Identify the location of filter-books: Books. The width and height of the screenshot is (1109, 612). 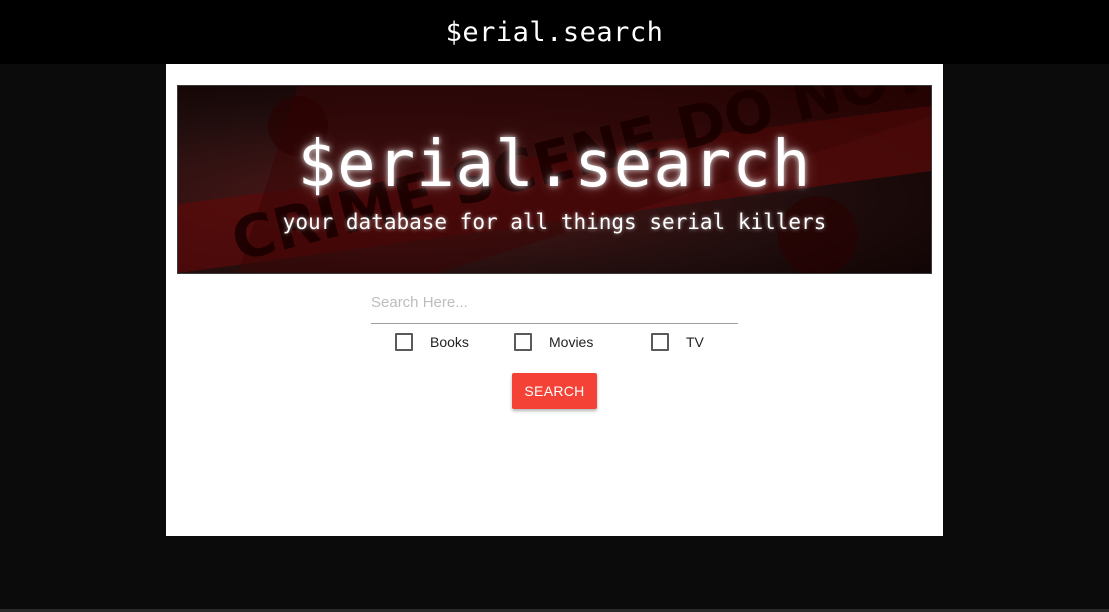
(432, 342).